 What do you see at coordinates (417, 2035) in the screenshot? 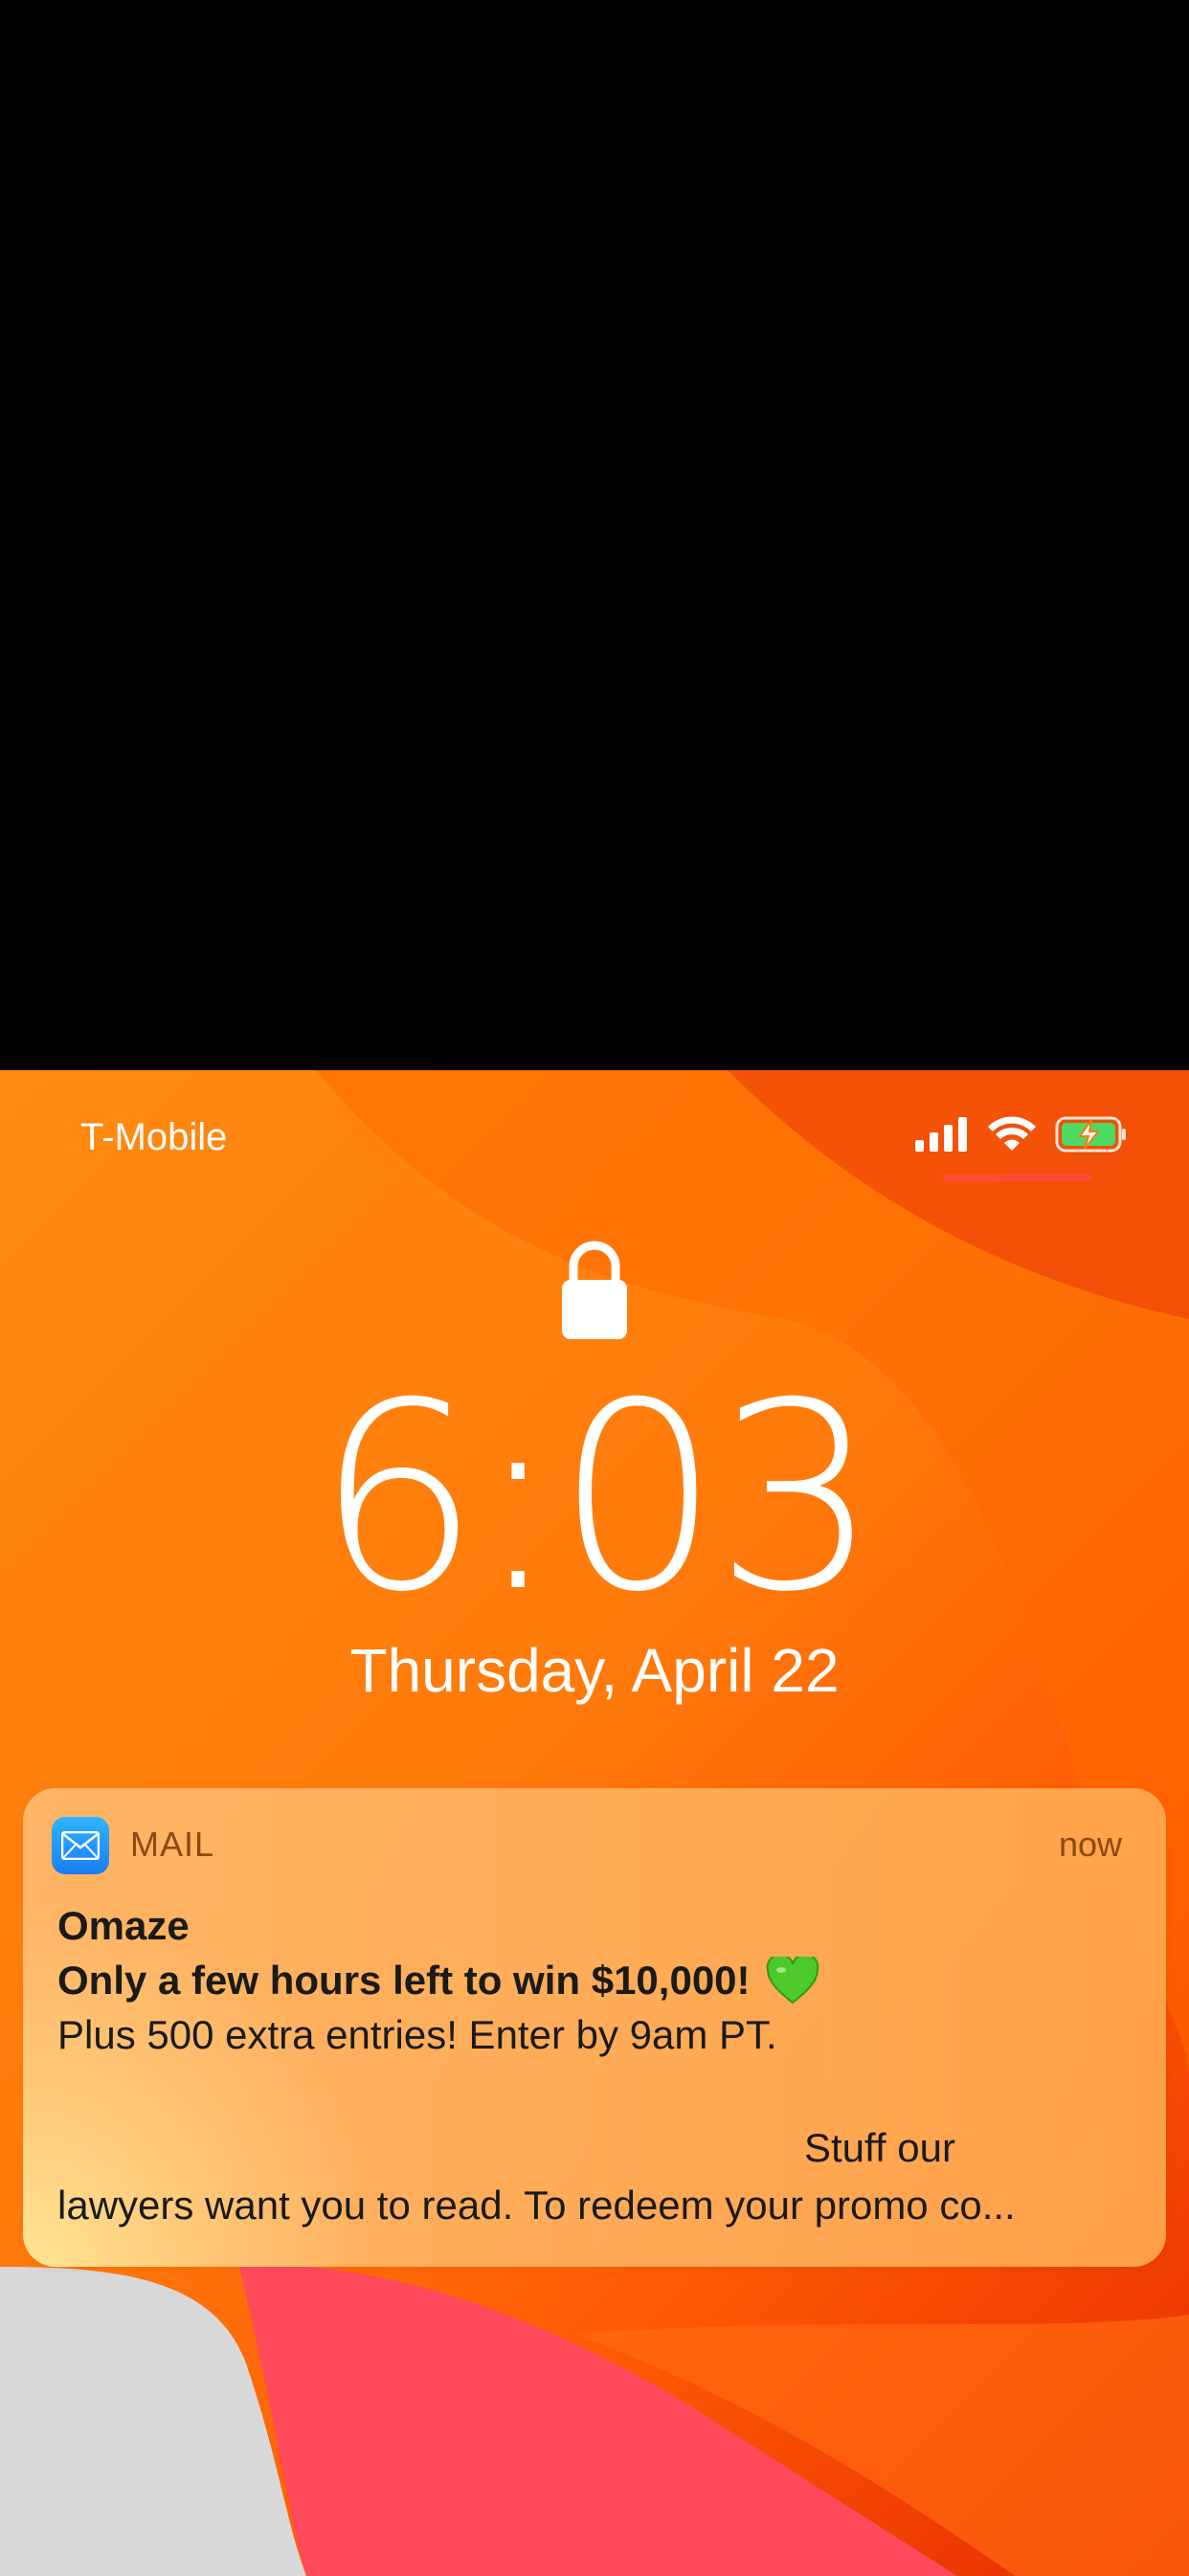
I see `notification-preview-line-1: Plus 500 extra entries! Enter by 9am PT.` at bounding box center [417, 2035].